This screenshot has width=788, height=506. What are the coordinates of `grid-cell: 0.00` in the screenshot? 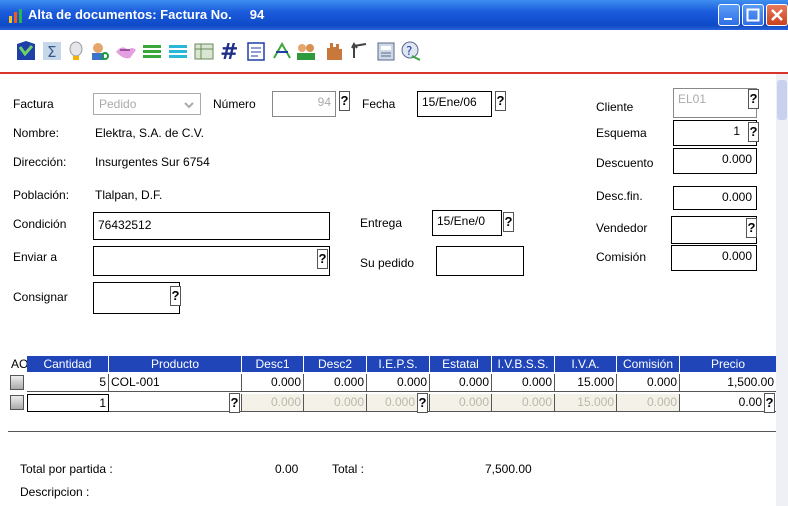 It's located at (728, 403).